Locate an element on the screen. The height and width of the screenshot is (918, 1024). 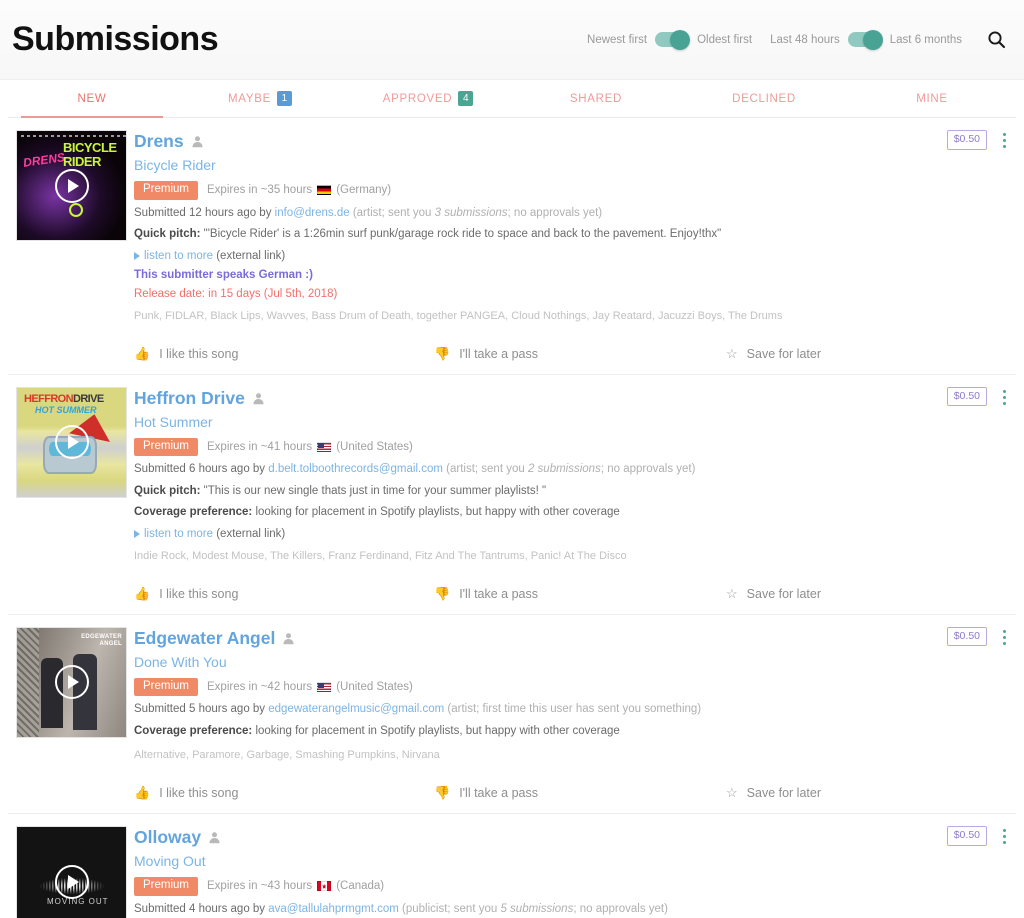
album-art: EDGEWATER ANGEL is located at coordinates (71, 682).